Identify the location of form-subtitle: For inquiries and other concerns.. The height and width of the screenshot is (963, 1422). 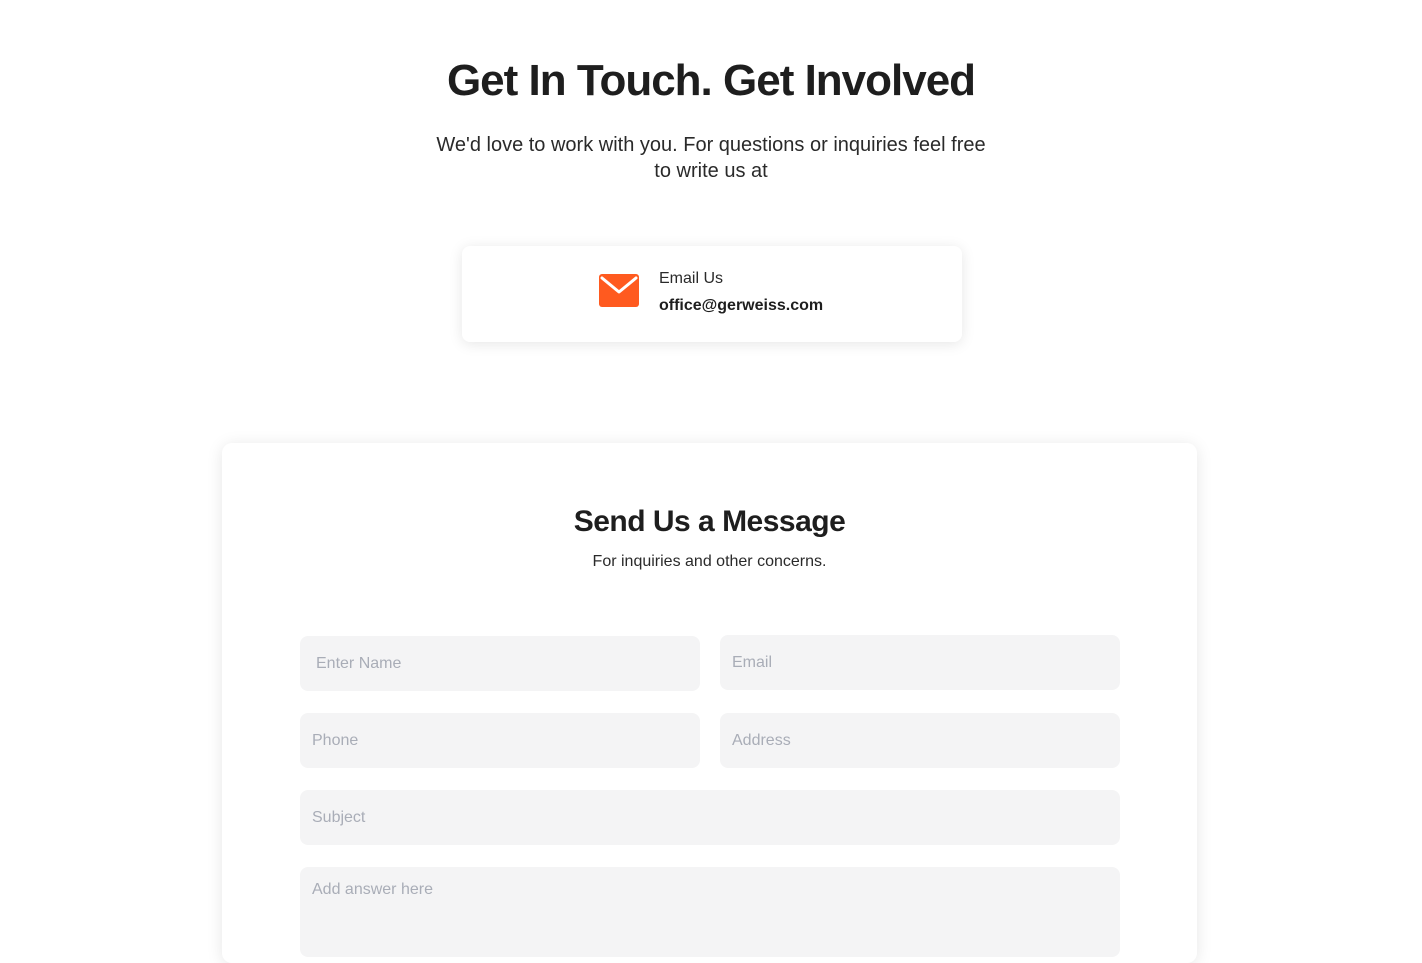
(709, 561).